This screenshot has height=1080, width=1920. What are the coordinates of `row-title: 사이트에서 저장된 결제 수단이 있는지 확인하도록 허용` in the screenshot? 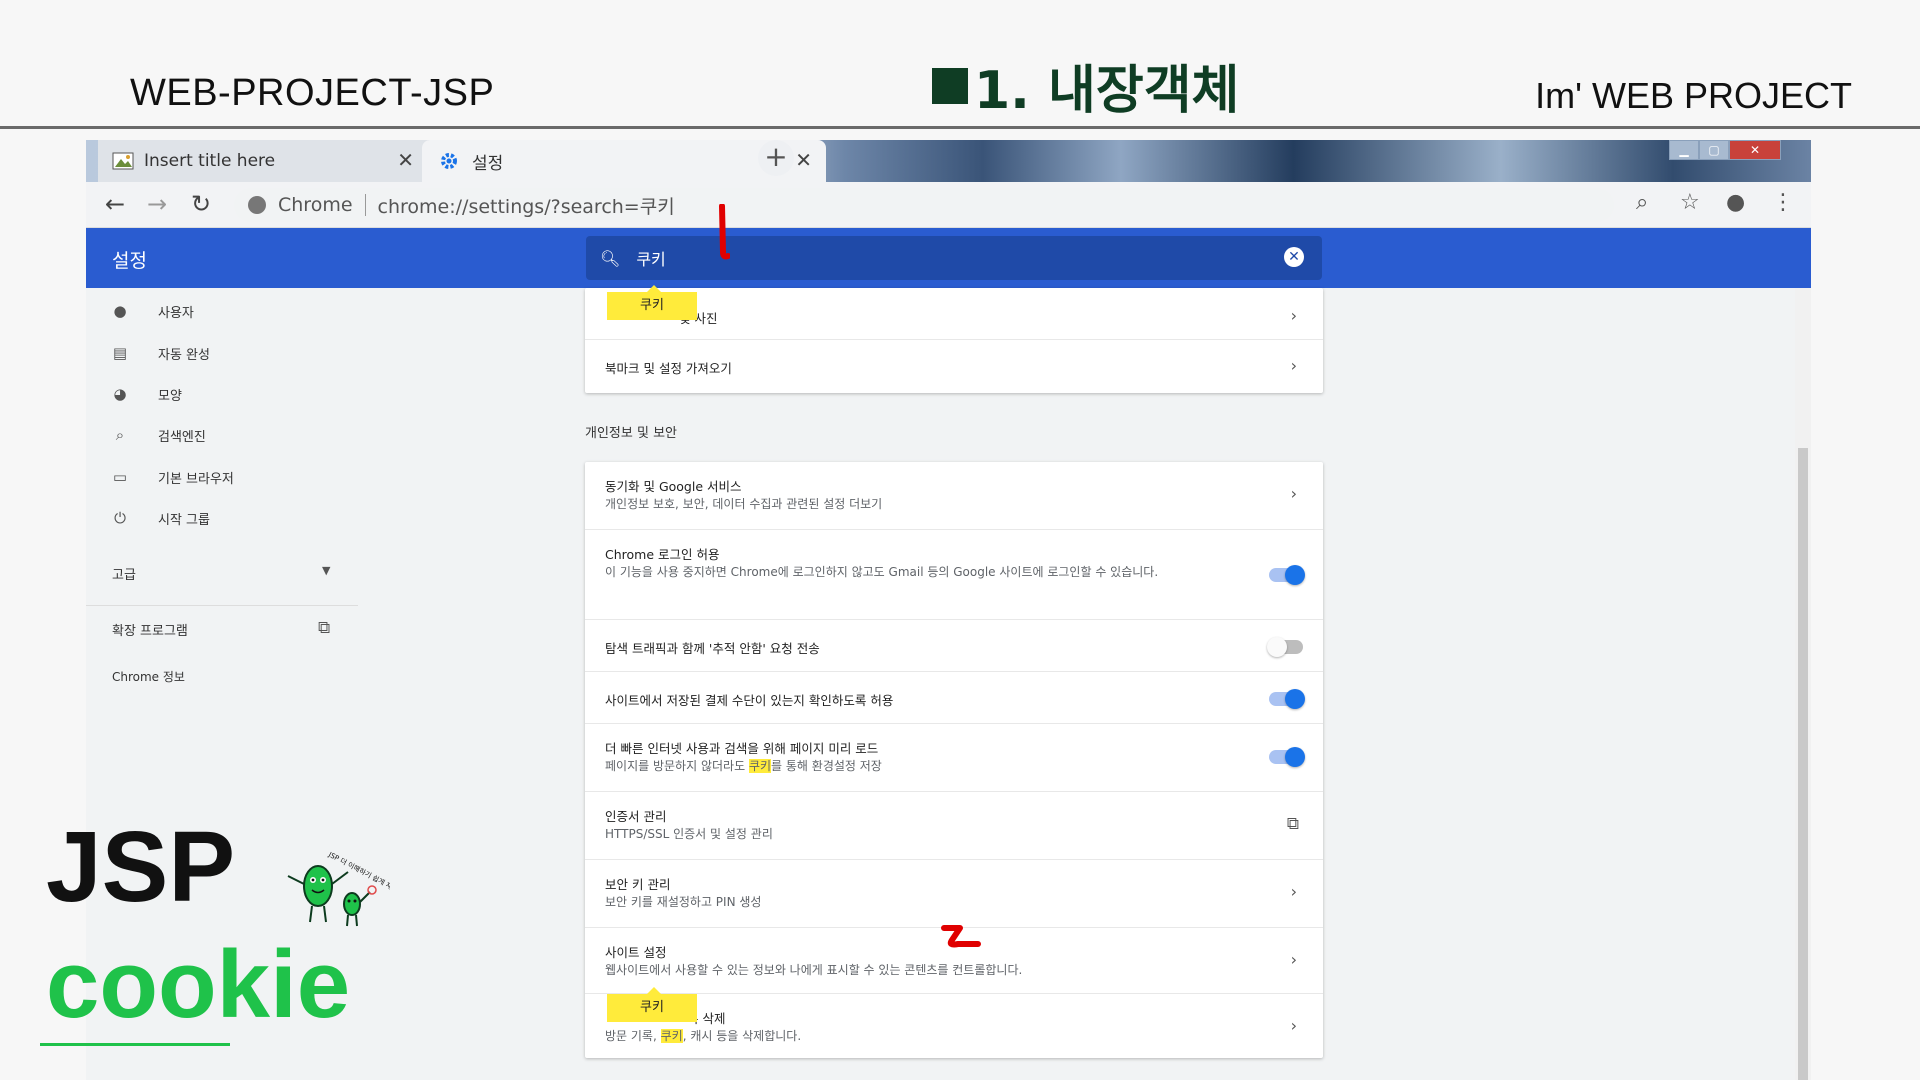 It's located at (749, 700).